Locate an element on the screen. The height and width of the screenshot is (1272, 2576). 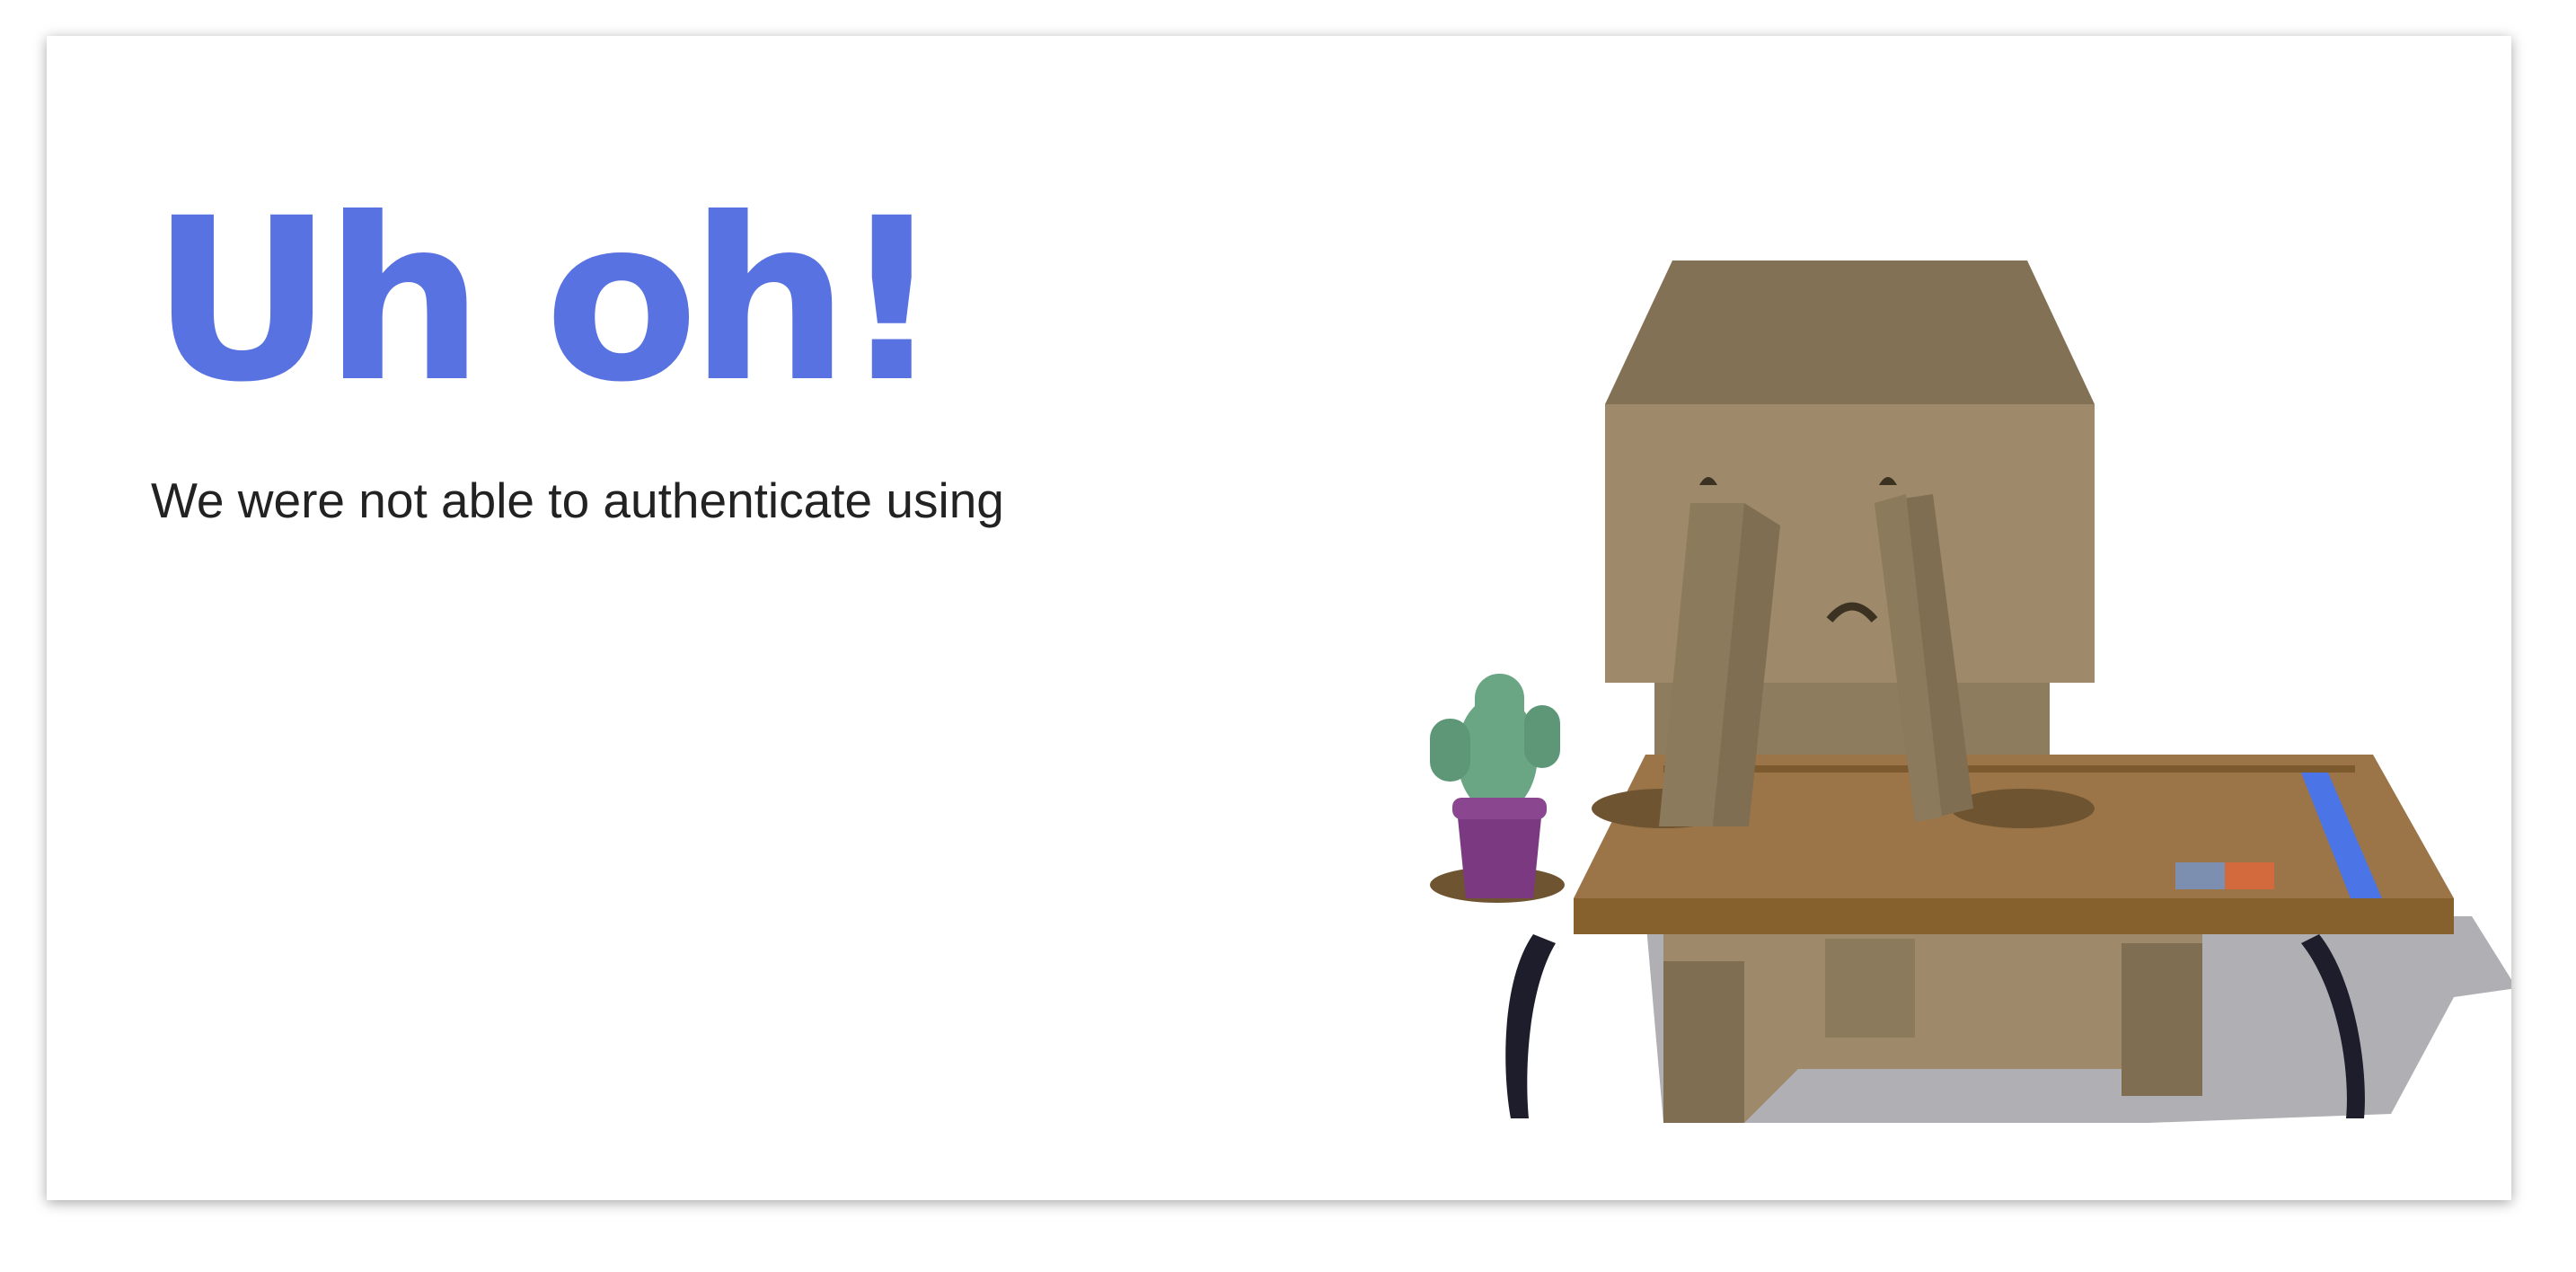
pencils-icon is located at coordinates (2224, 875).